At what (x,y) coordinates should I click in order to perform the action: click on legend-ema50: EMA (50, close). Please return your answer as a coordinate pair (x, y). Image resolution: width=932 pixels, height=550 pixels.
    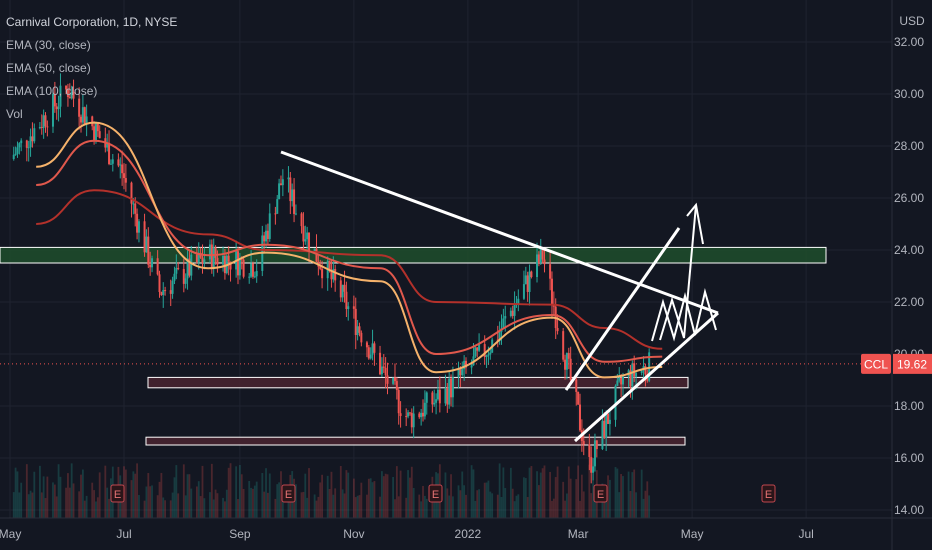
    Looking at the image, I should click on (91, 68).